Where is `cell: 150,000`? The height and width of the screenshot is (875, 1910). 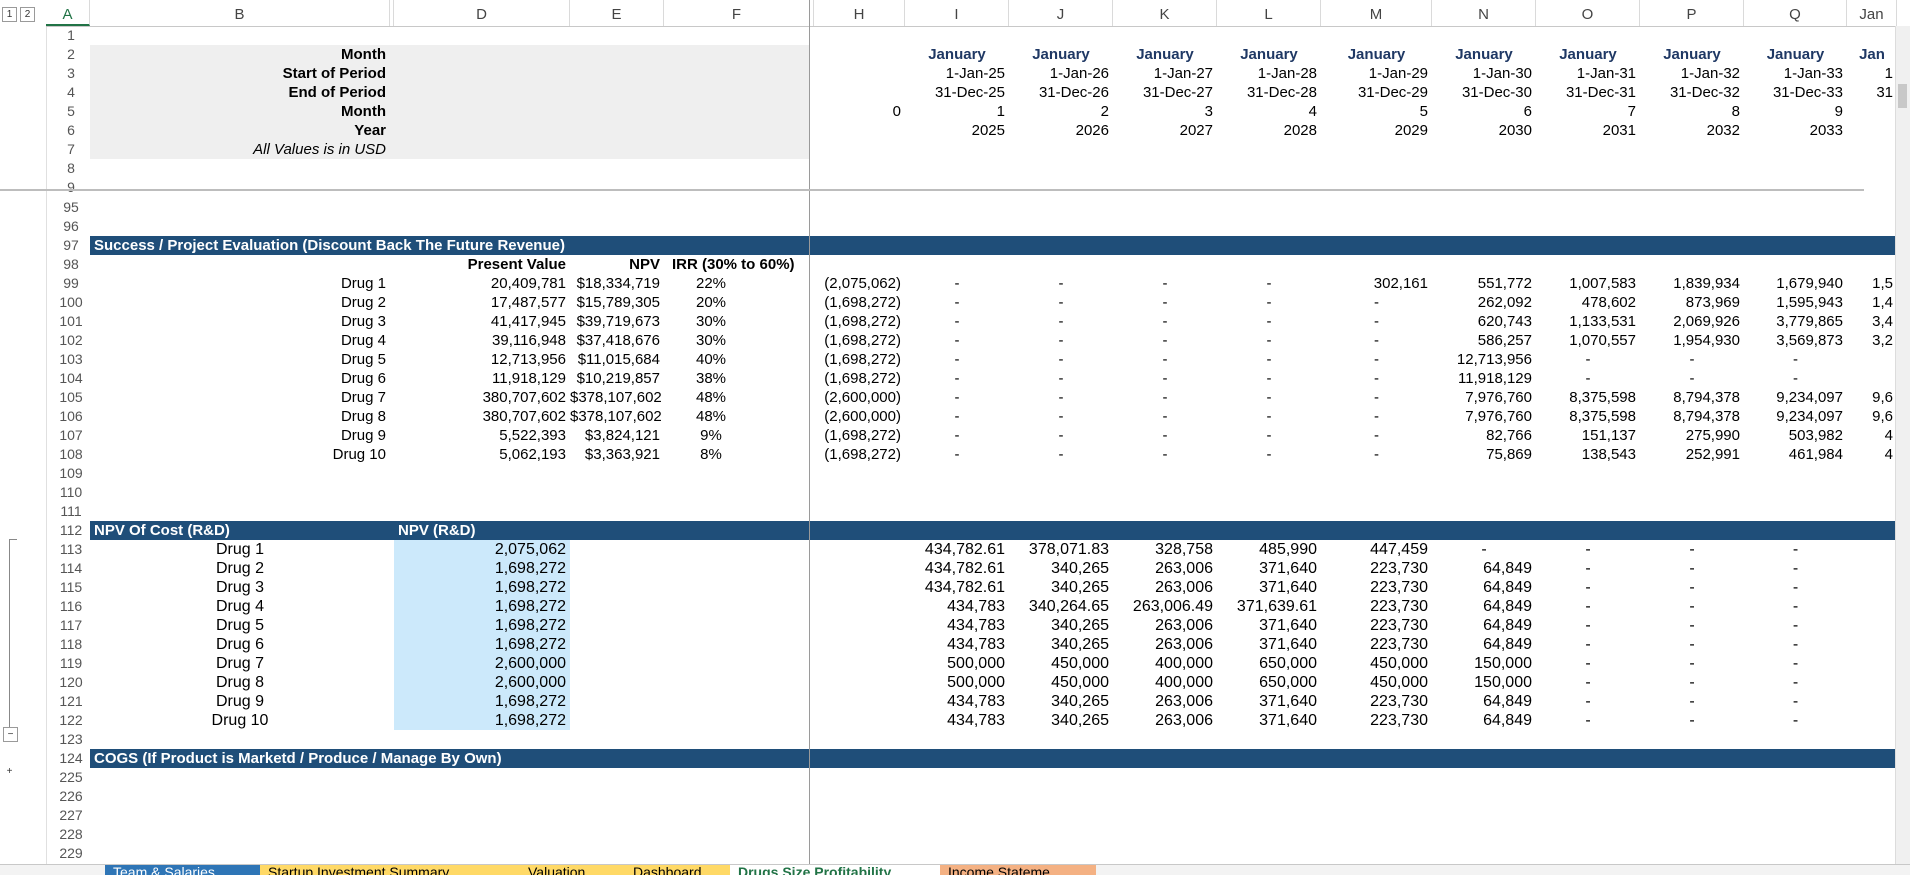
cell: 150,000 is located at coordinates (1484, 682).